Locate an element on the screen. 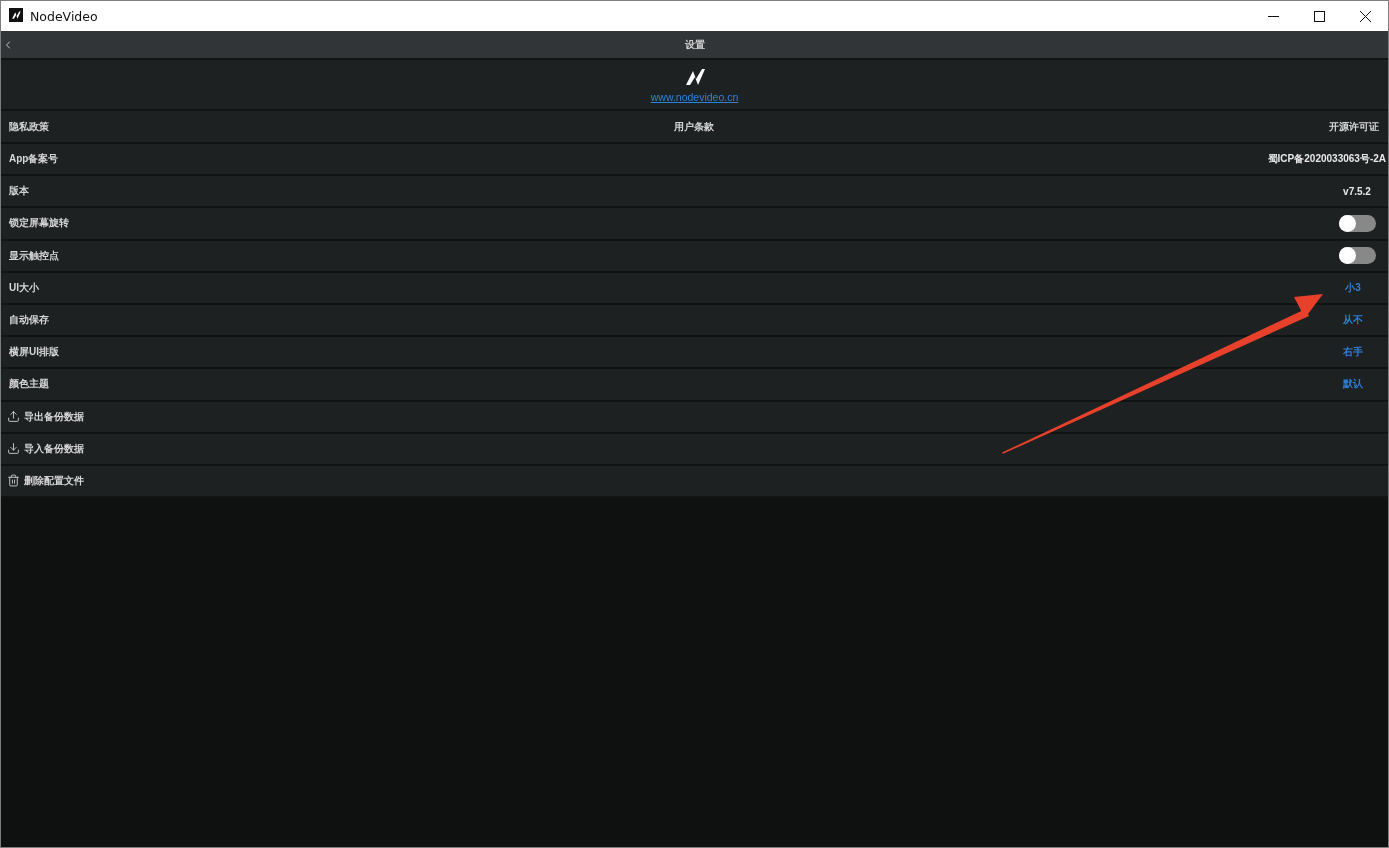 The height and width of the screenshot is (848, 1389). maximize-icon is located at coordinates (1319, 16).